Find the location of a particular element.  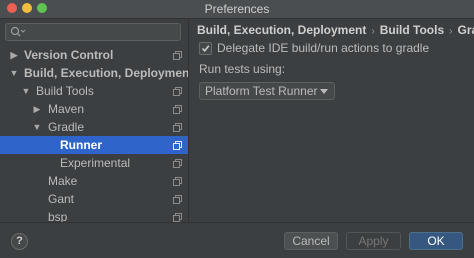

tree-item-label: Make is located at coordinates (63, 181).